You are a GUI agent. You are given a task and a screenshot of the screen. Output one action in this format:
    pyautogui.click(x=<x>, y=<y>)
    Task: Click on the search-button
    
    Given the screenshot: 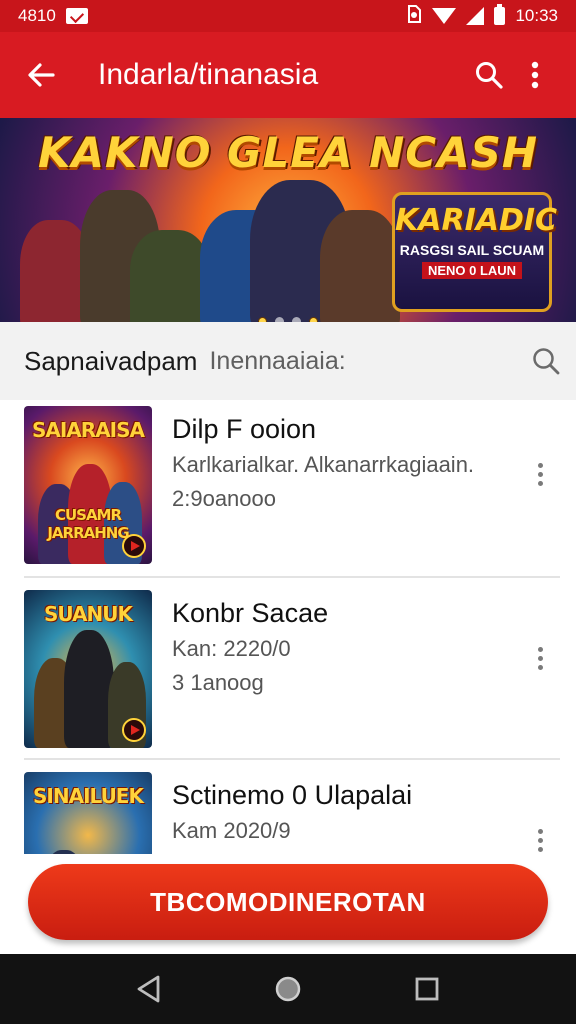 What is the action you would take?
    pyautogui.click(x=489, y=75)
    